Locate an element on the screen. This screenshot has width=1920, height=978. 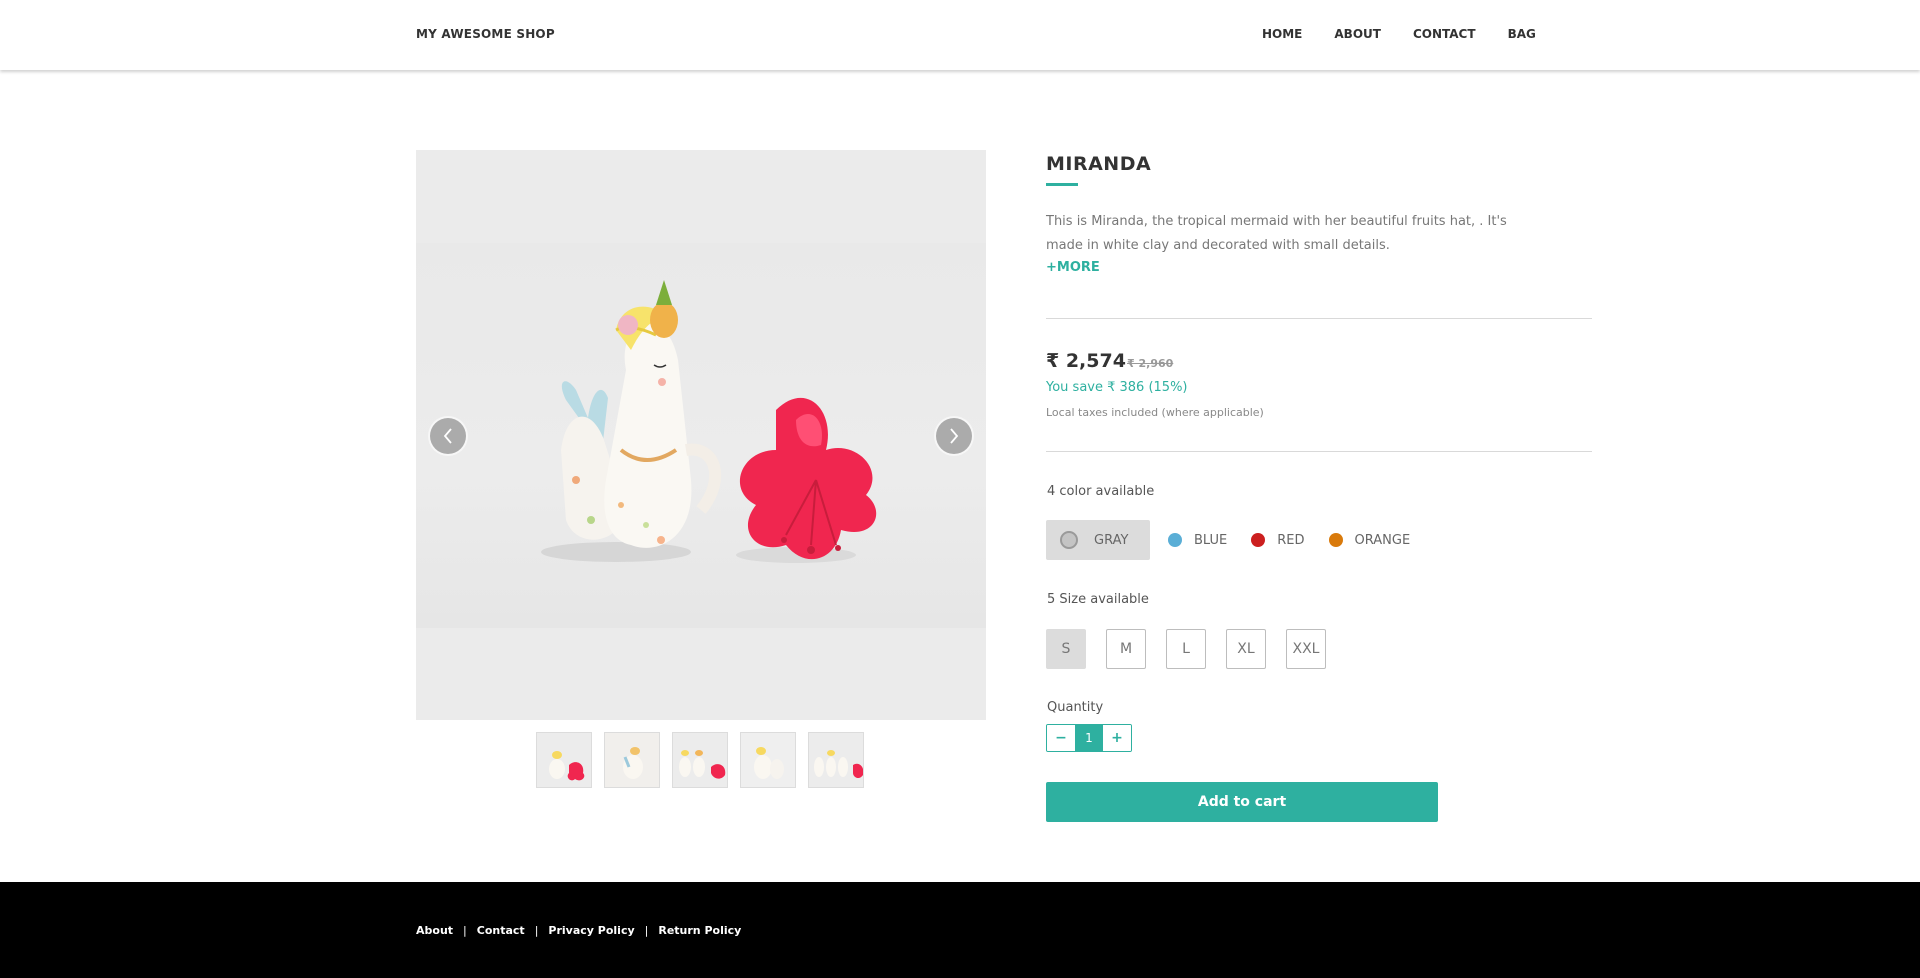
nav-bag: BAG is located at coordinates (1522, 34).